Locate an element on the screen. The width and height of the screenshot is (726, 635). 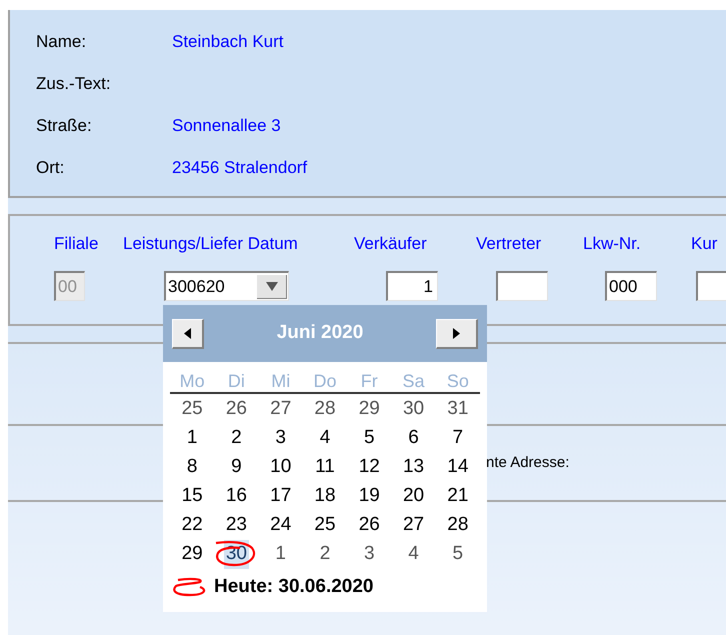
weekday-label: Mo is located at coordinates (192, 381).